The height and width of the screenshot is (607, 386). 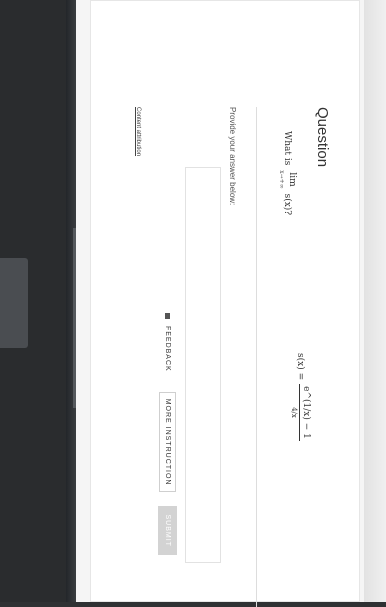 What do you see at coordinates (282, 179) in the screenshot?
I see `limit-subscript: x→+∞` at bounding box center [282, 179].